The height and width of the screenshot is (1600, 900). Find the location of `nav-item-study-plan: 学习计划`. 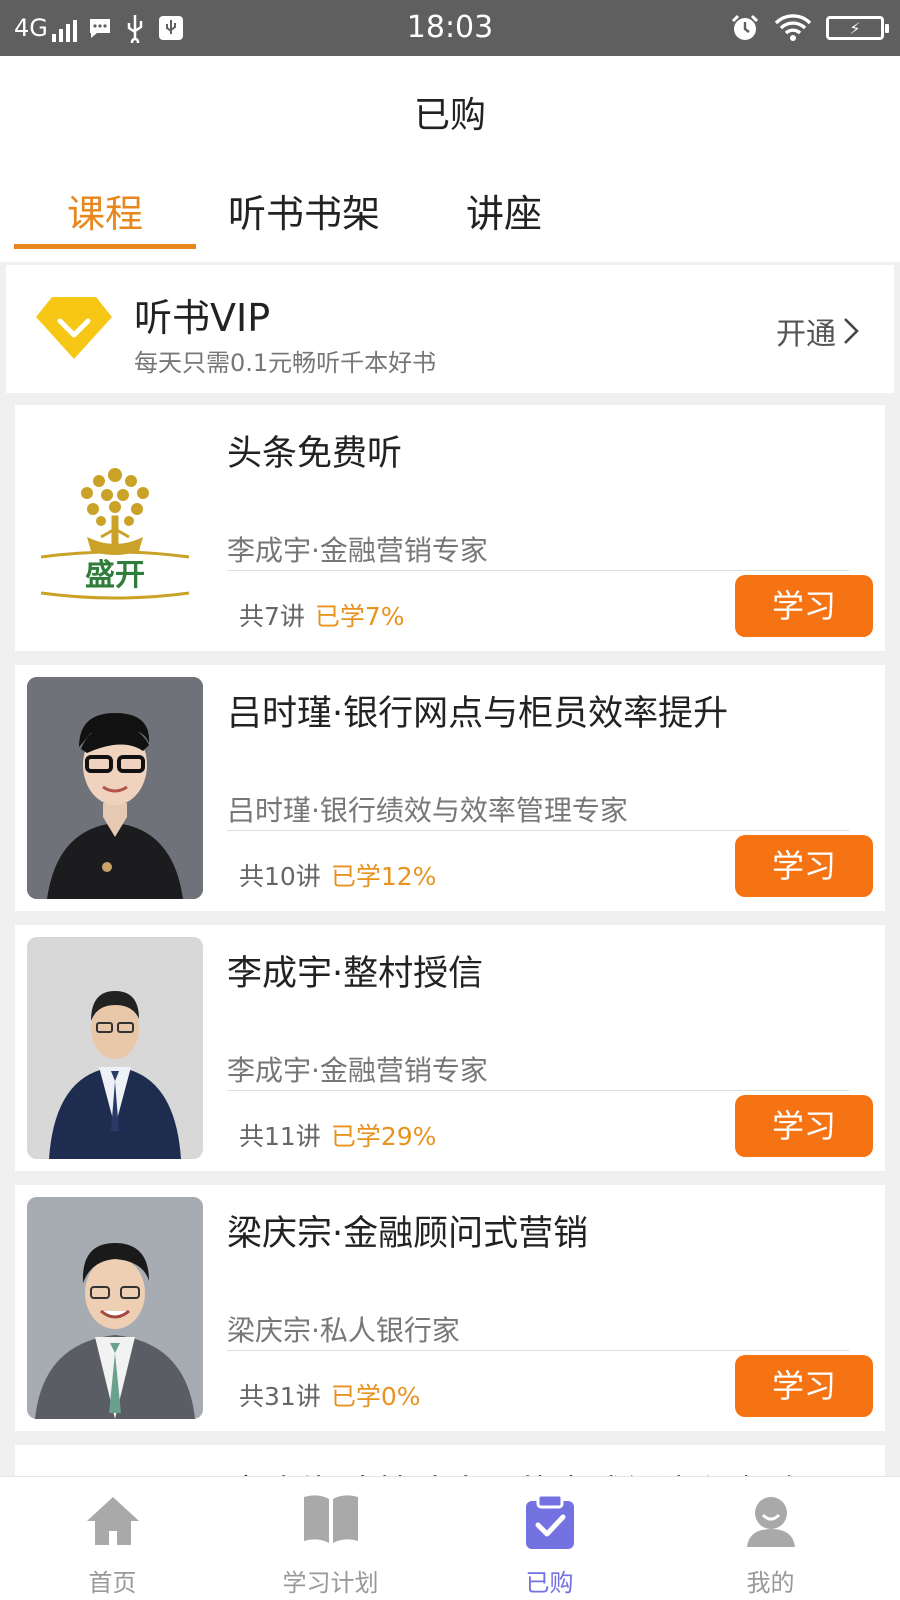

nav-item-study-plan: 学习计划 is located at coordinates (330, 1538).